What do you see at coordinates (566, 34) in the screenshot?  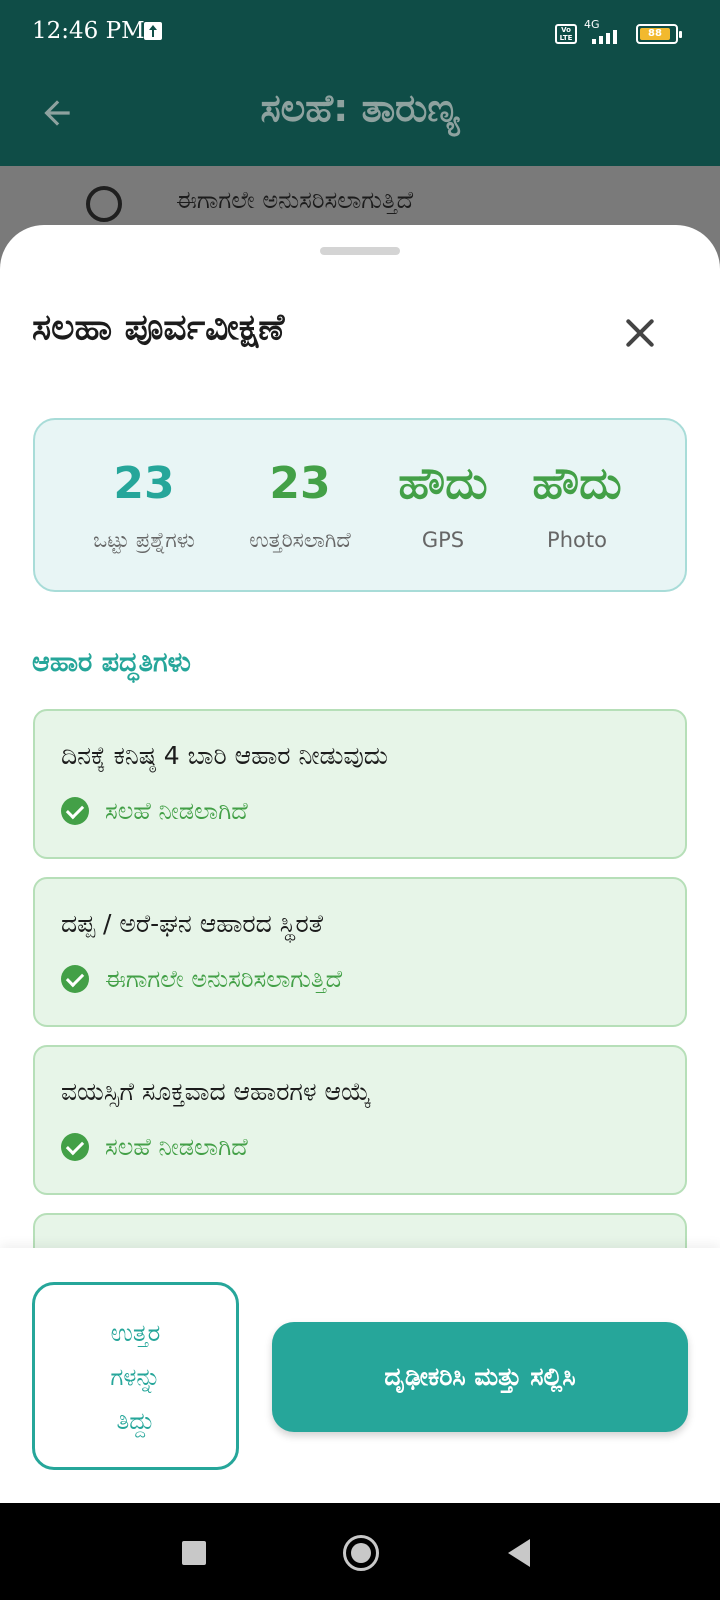 I see `volte-icon: Vo LTE` at bounding box center [566, 34].